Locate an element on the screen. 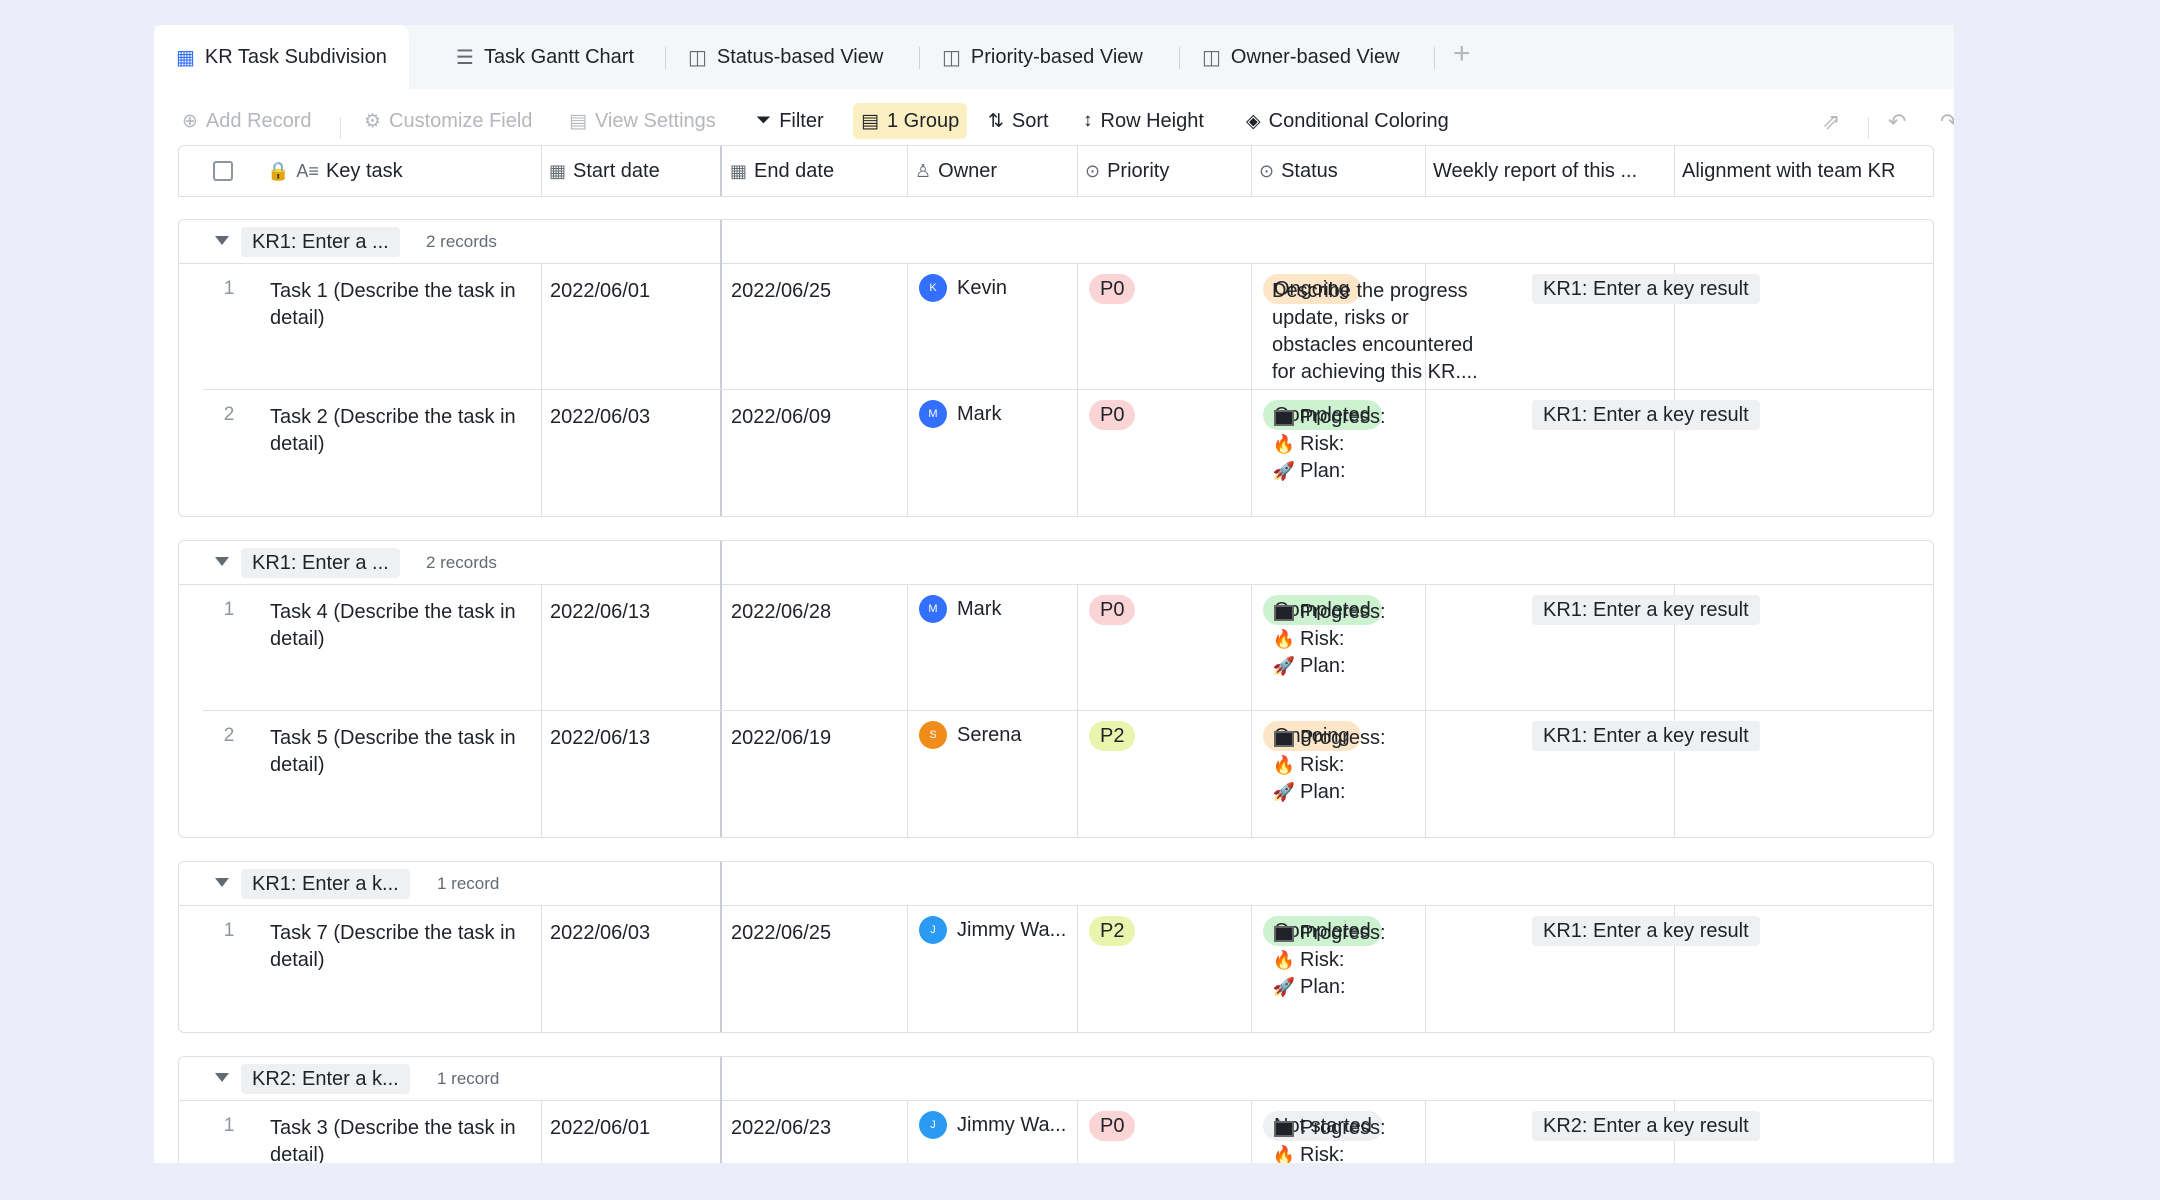 The width and height of the screenshot is (2160, 1200). key-task-cell: Task 4 (Describe the task in detail) is located at coordinates (401, 626).